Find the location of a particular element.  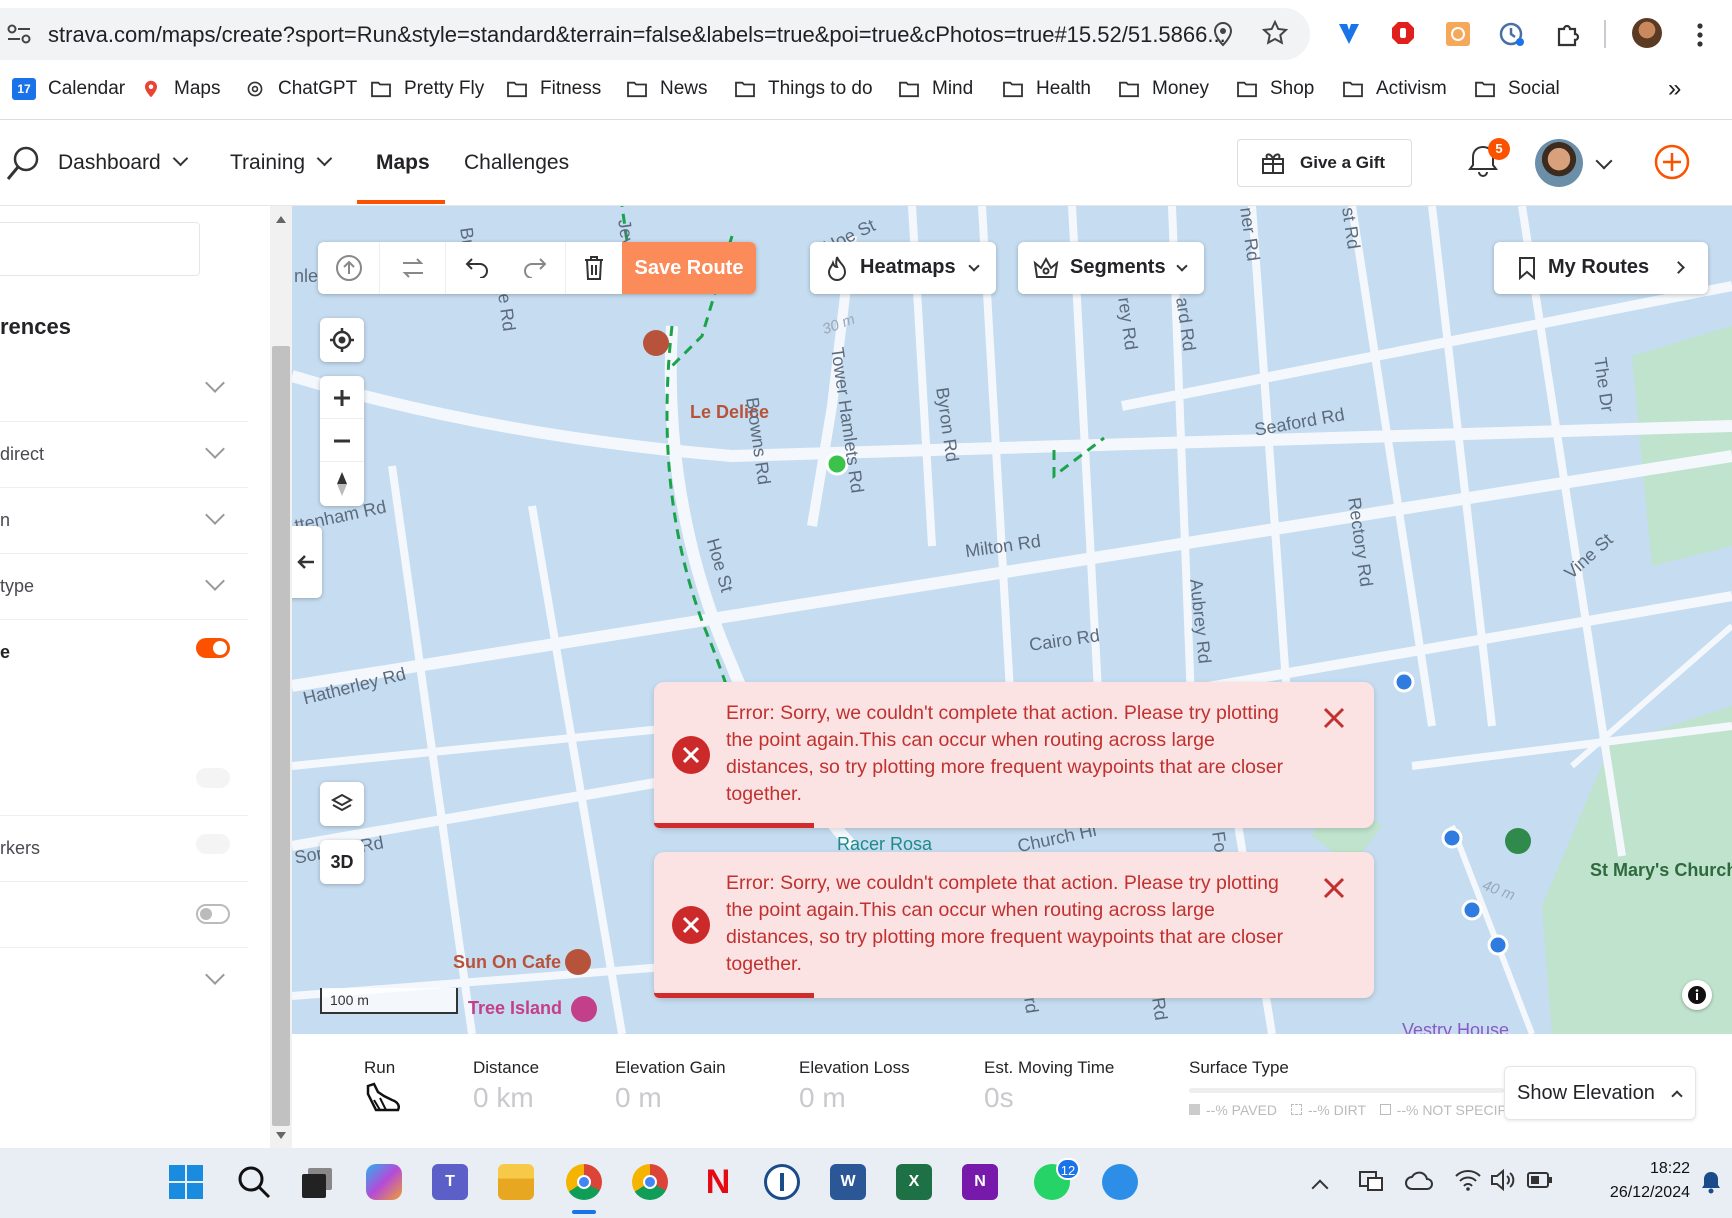

collapse-sidebar-button is located at coordinates (307, 562).